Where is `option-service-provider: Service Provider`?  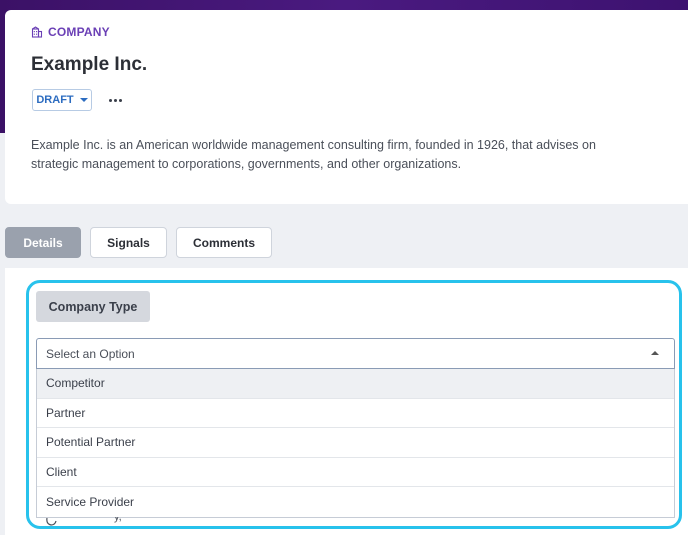 option-service-provider: Service Provider is located at coordinates (355, 502).